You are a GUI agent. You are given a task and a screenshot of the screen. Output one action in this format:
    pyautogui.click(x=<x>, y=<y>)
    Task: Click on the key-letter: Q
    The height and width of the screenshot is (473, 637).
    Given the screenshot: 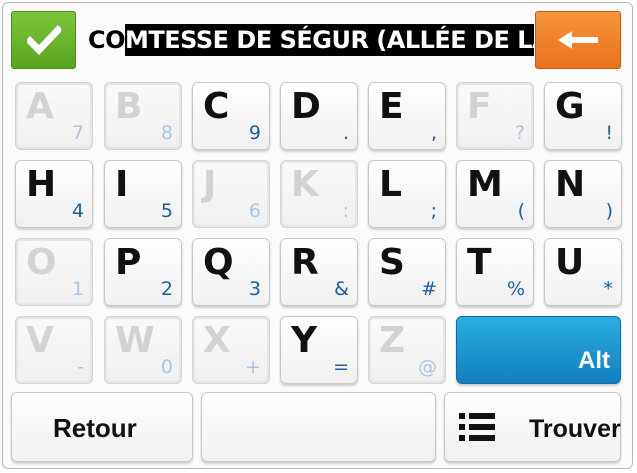 What is the action you would take?
    pyautogui.click(x=218, y=262)
    